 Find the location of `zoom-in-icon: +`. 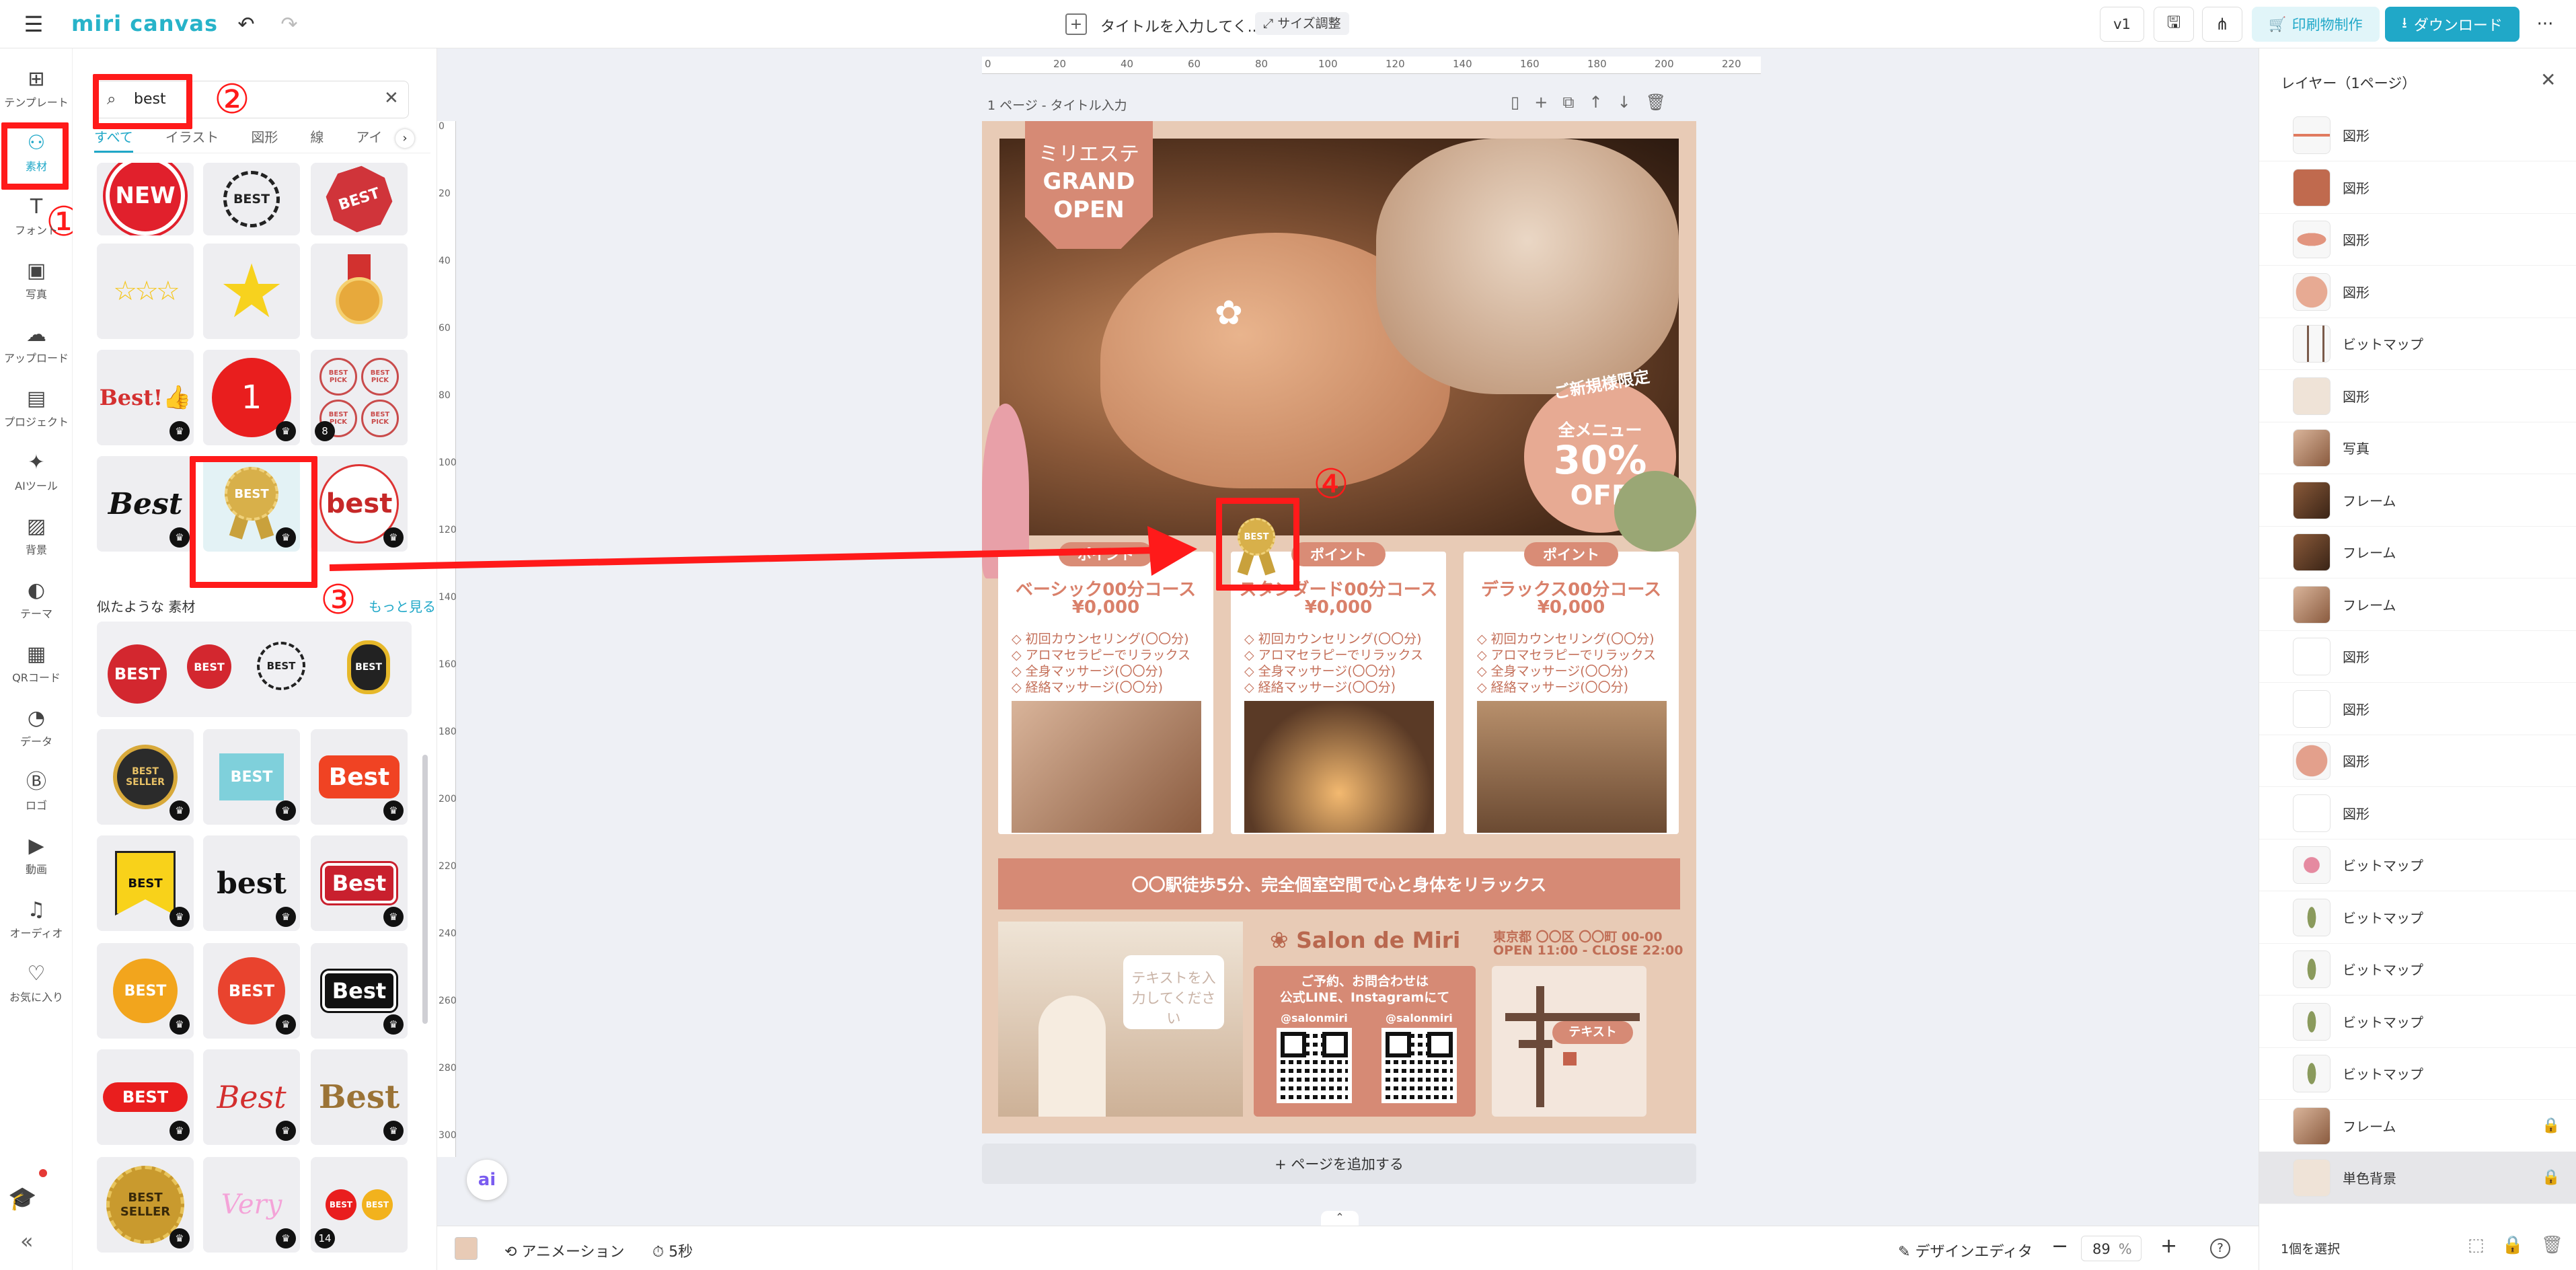

zoom-in-icon: + is located at coordinates (2168, 1246).